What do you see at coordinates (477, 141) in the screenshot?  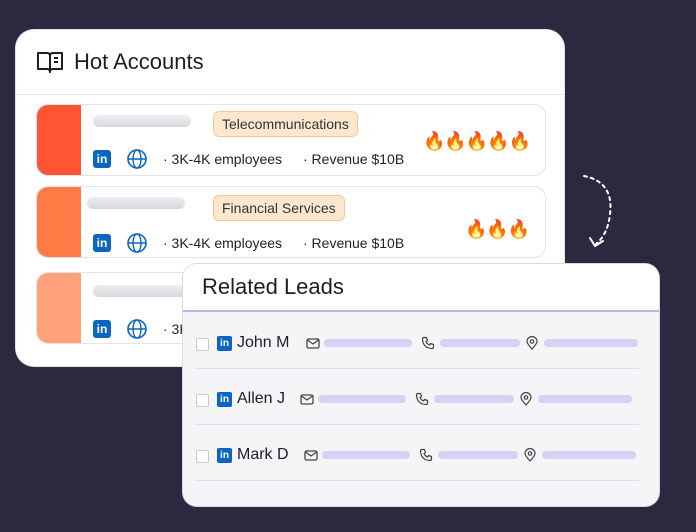 I see `fire-icon: 🔥🔥🔥🔥🔥` at bounding box center [477, 141].